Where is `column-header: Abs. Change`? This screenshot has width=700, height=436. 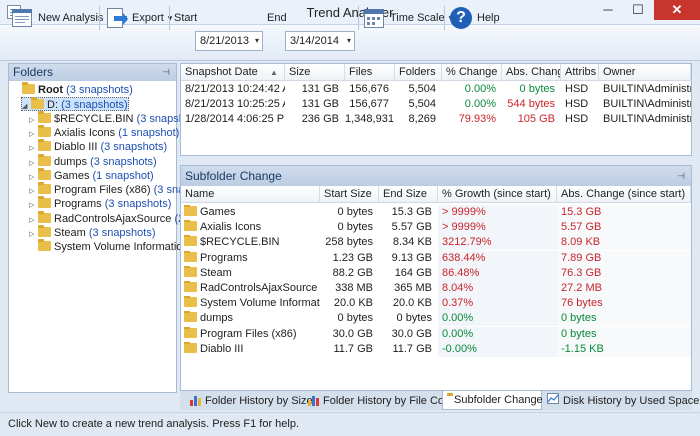 column-header: Abs. Change is located at coordinates (531, 72).